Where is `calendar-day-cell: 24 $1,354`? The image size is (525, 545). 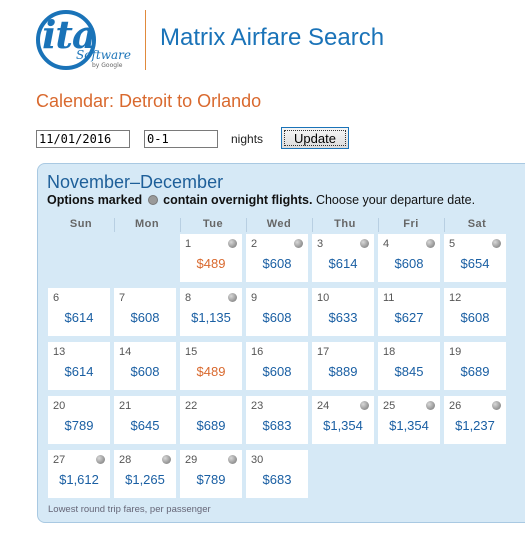 calendar-day-cell: 24 $1,354 is located at coordinates (343, 420).